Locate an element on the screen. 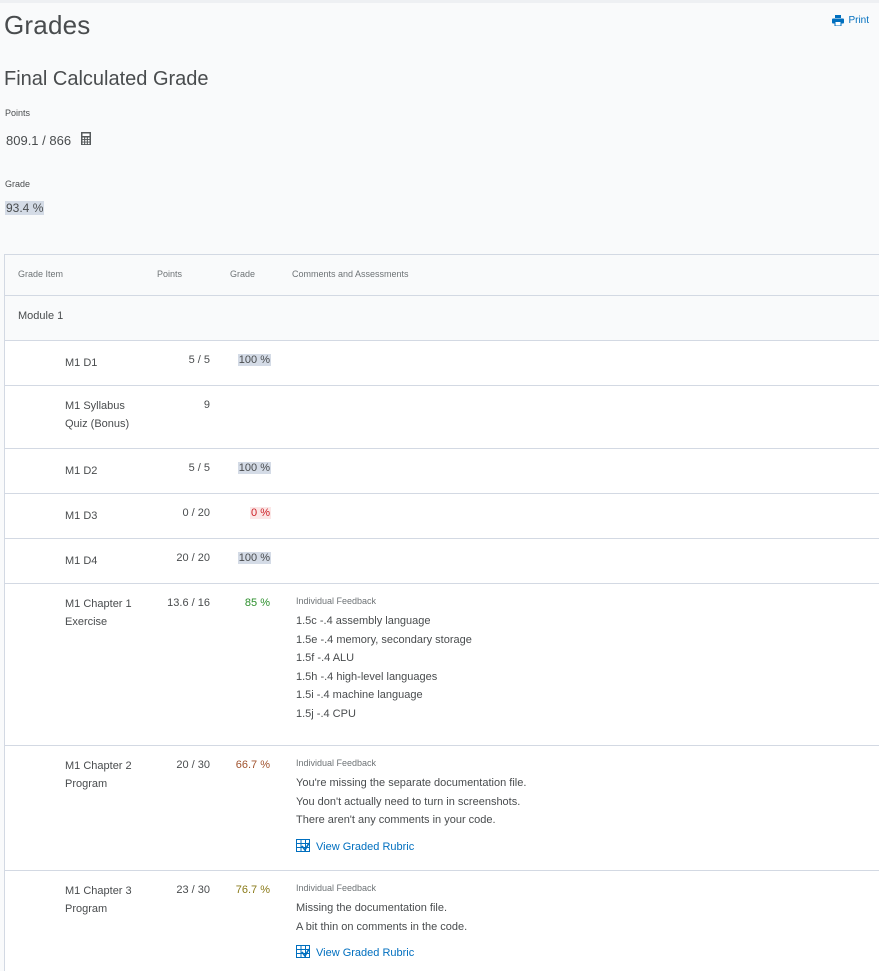  header-grade-item: Grade Item is located at coordinates (40, 274).